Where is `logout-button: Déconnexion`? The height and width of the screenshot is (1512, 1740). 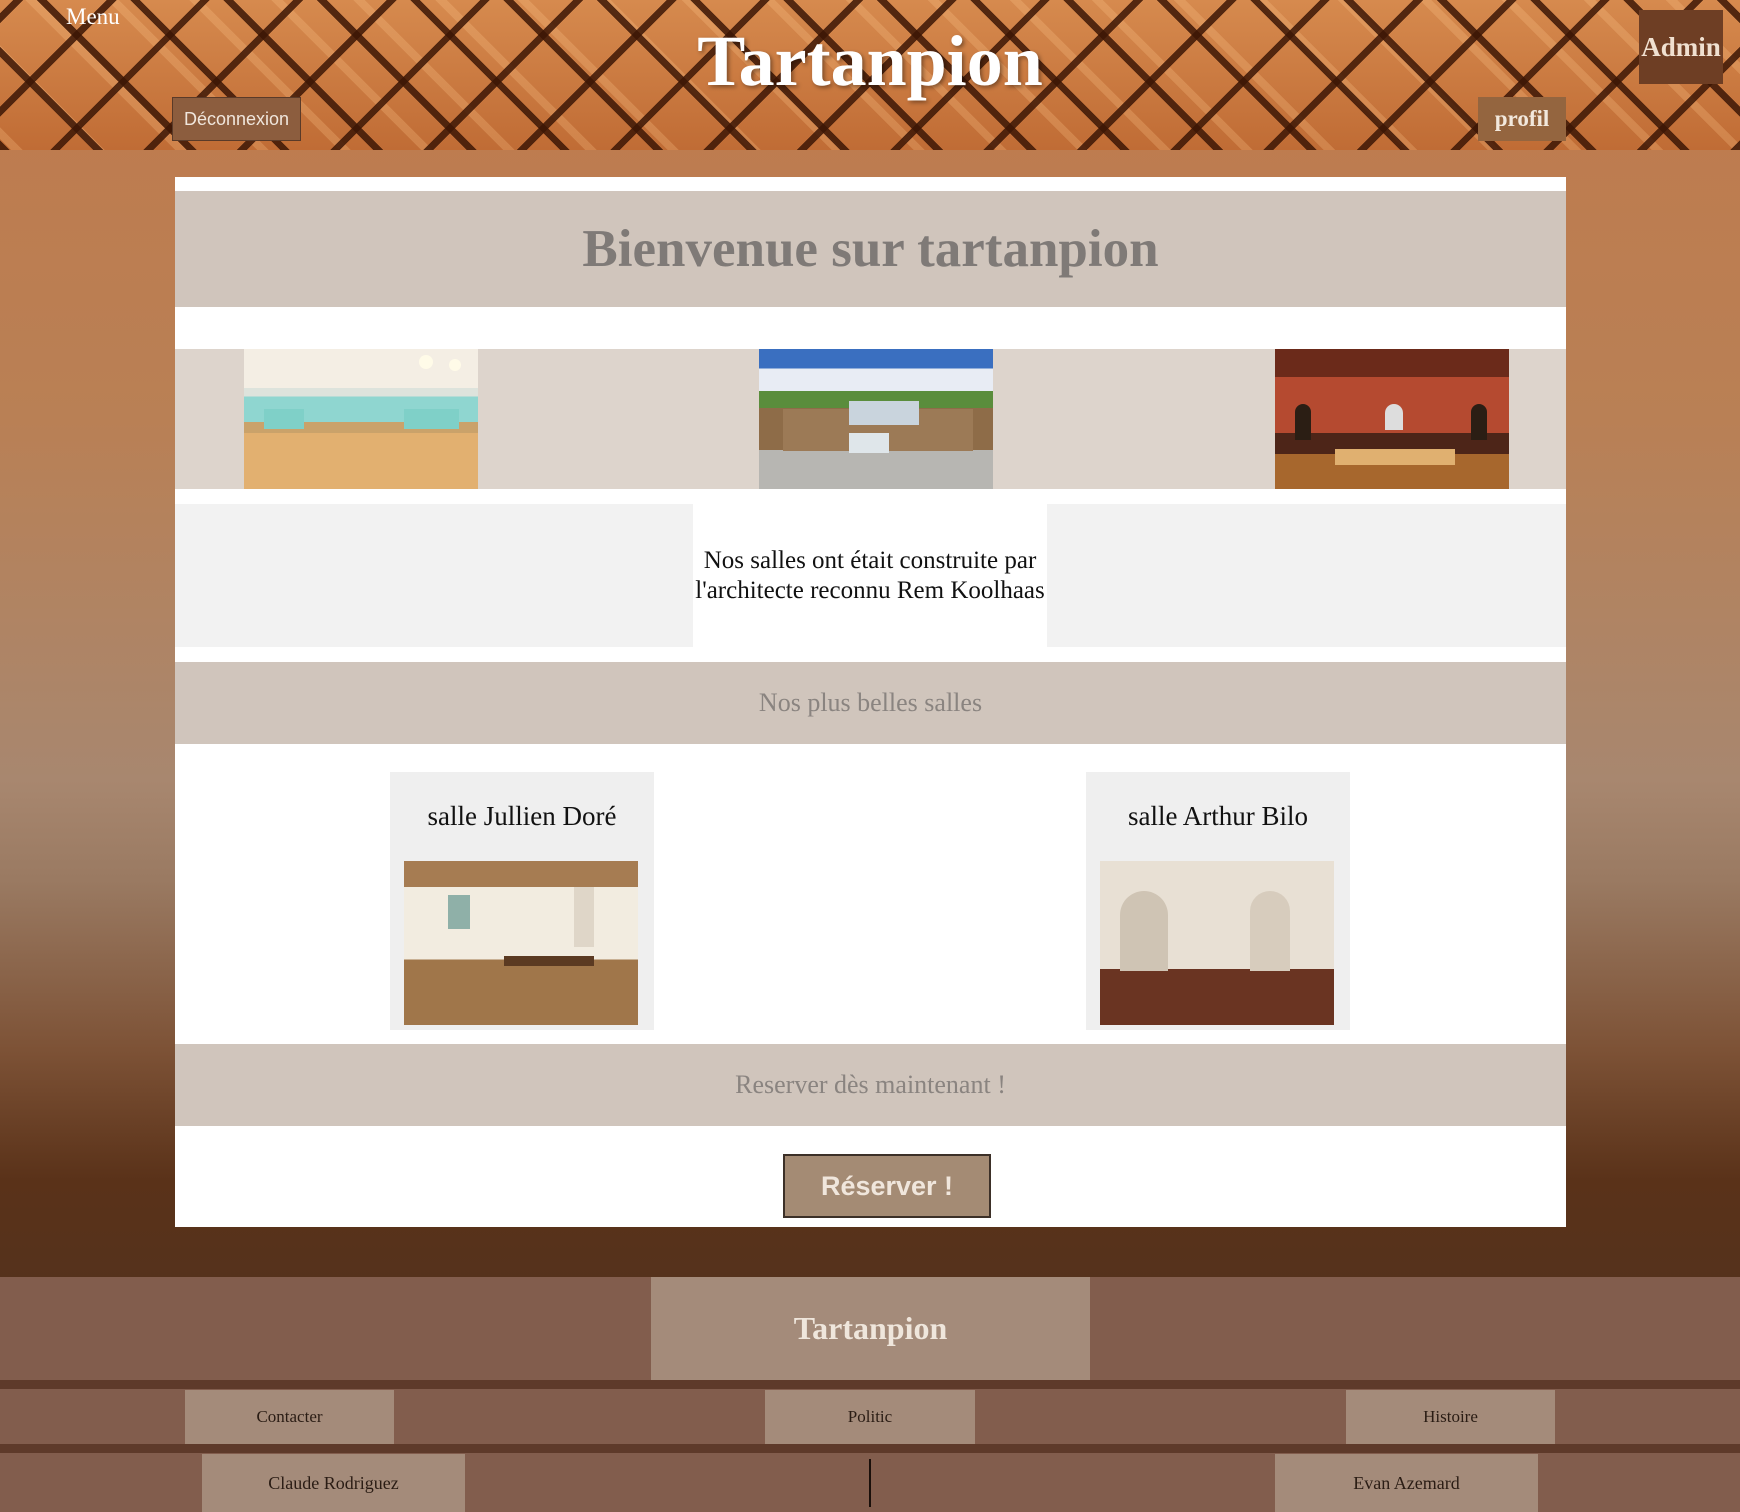
logout-button: Déconnexion is located at coordinates (236, 119).